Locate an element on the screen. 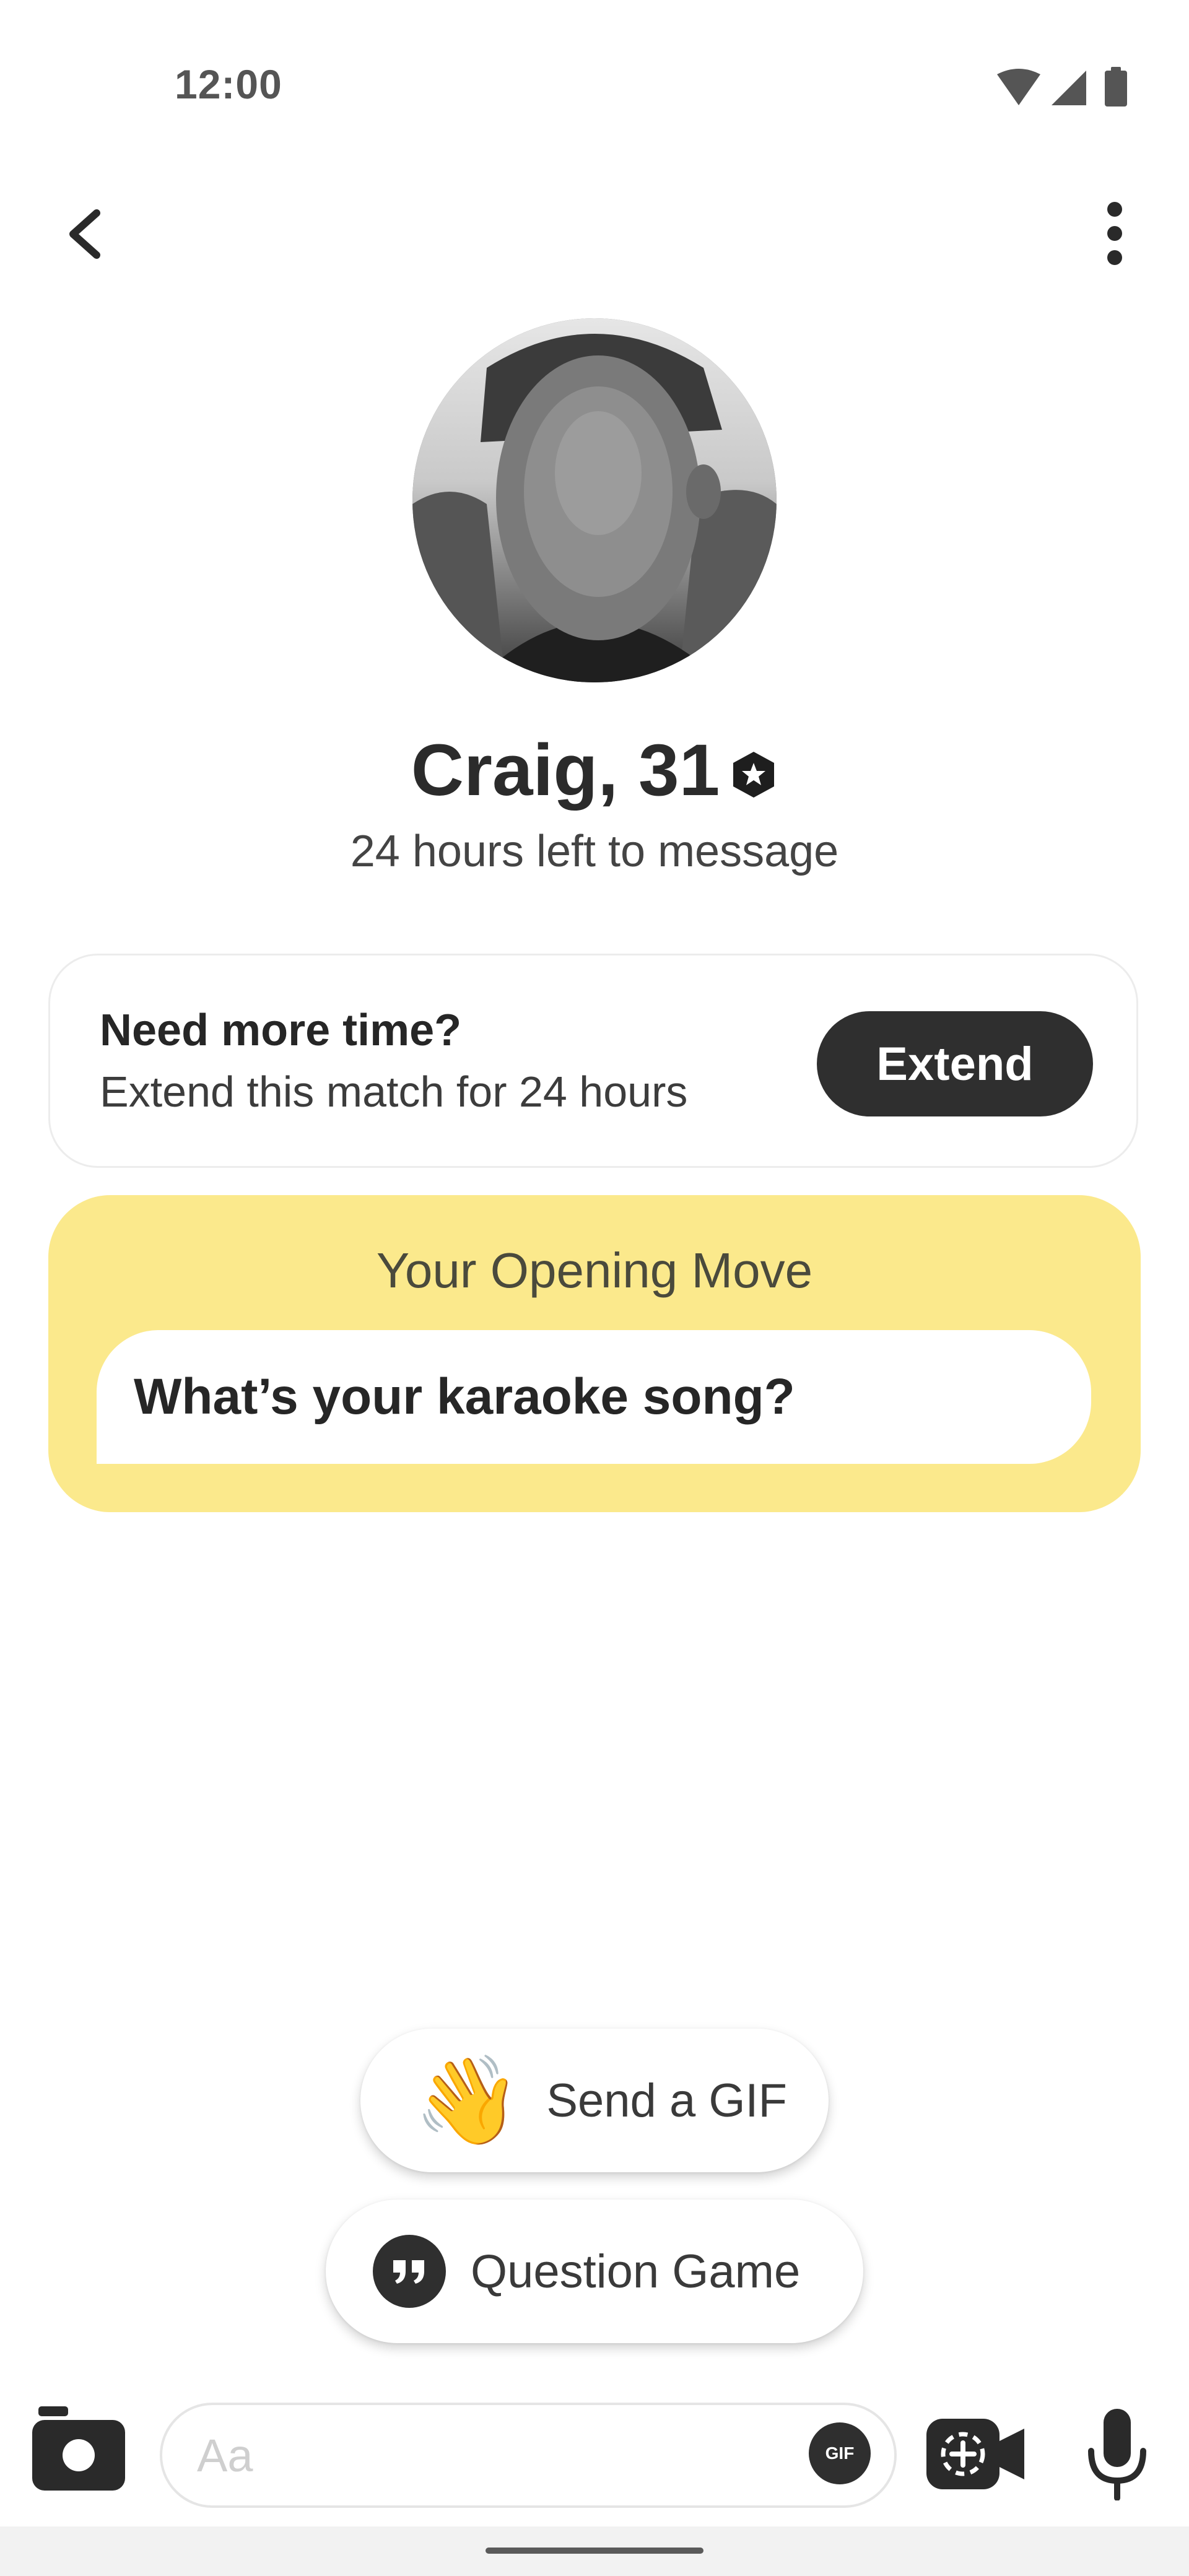  avatar-photo is located at coordinates (594, 500).